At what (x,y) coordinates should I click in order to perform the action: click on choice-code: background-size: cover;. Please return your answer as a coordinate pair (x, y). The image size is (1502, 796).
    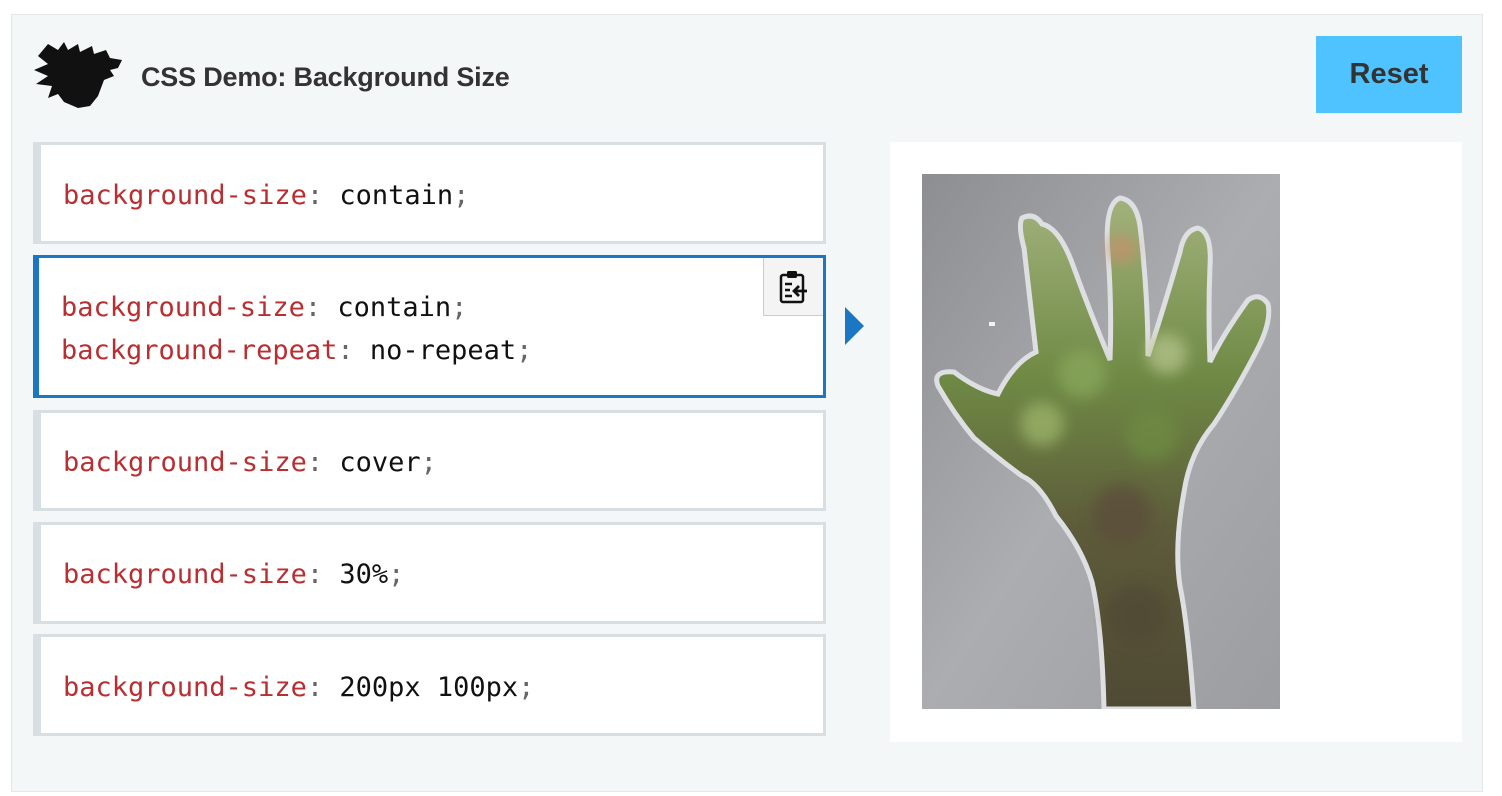
    Looking at the image, I should click on (250, 462).